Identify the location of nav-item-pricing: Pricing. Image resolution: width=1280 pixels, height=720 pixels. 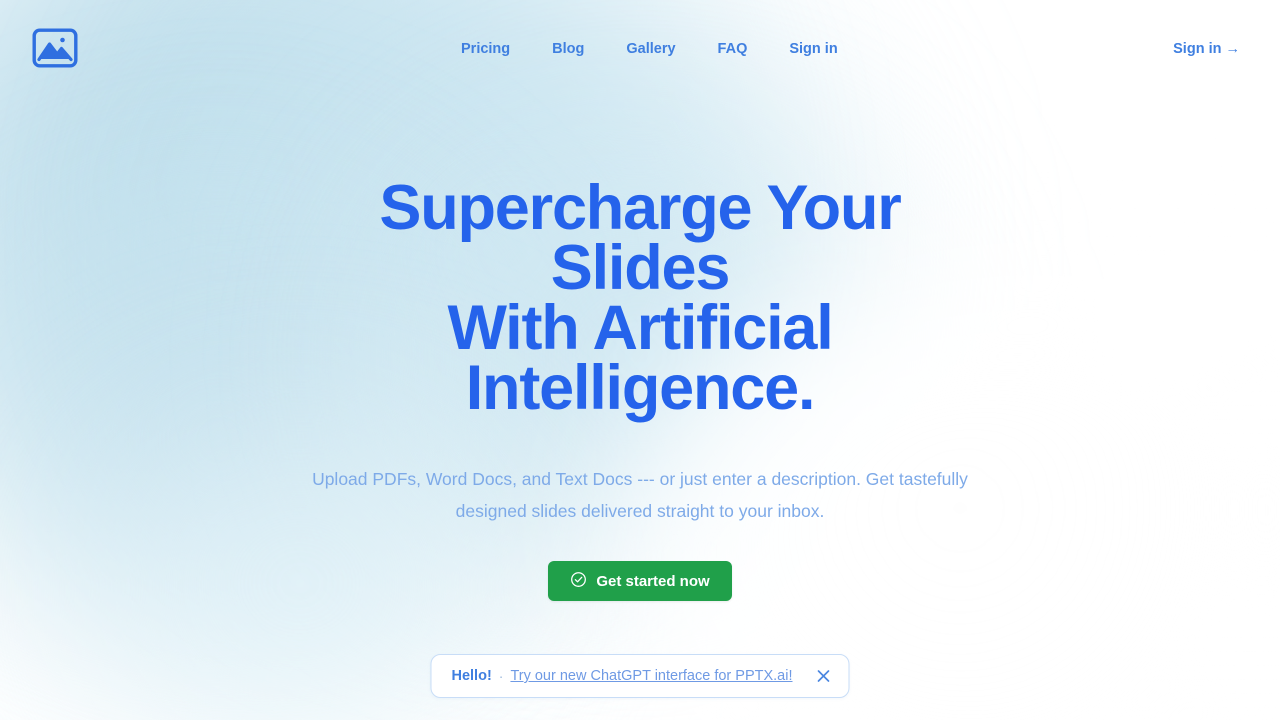
(485, 49).